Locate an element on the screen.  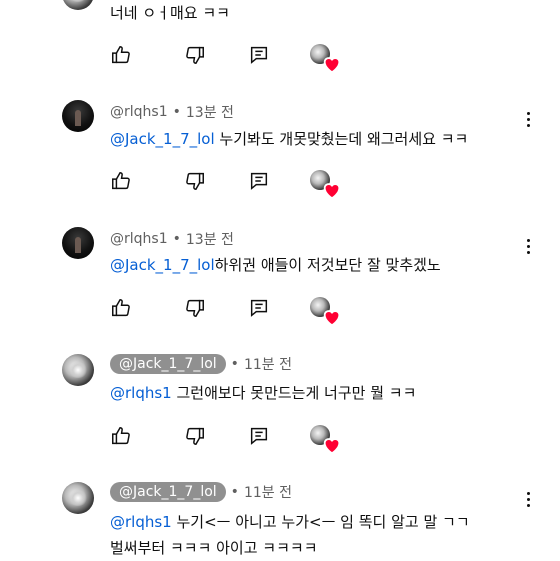
comment-body: 그런애보다 못만드는게 너구만 뭘 ㅋㅋ is located at coordinates (294, 393).